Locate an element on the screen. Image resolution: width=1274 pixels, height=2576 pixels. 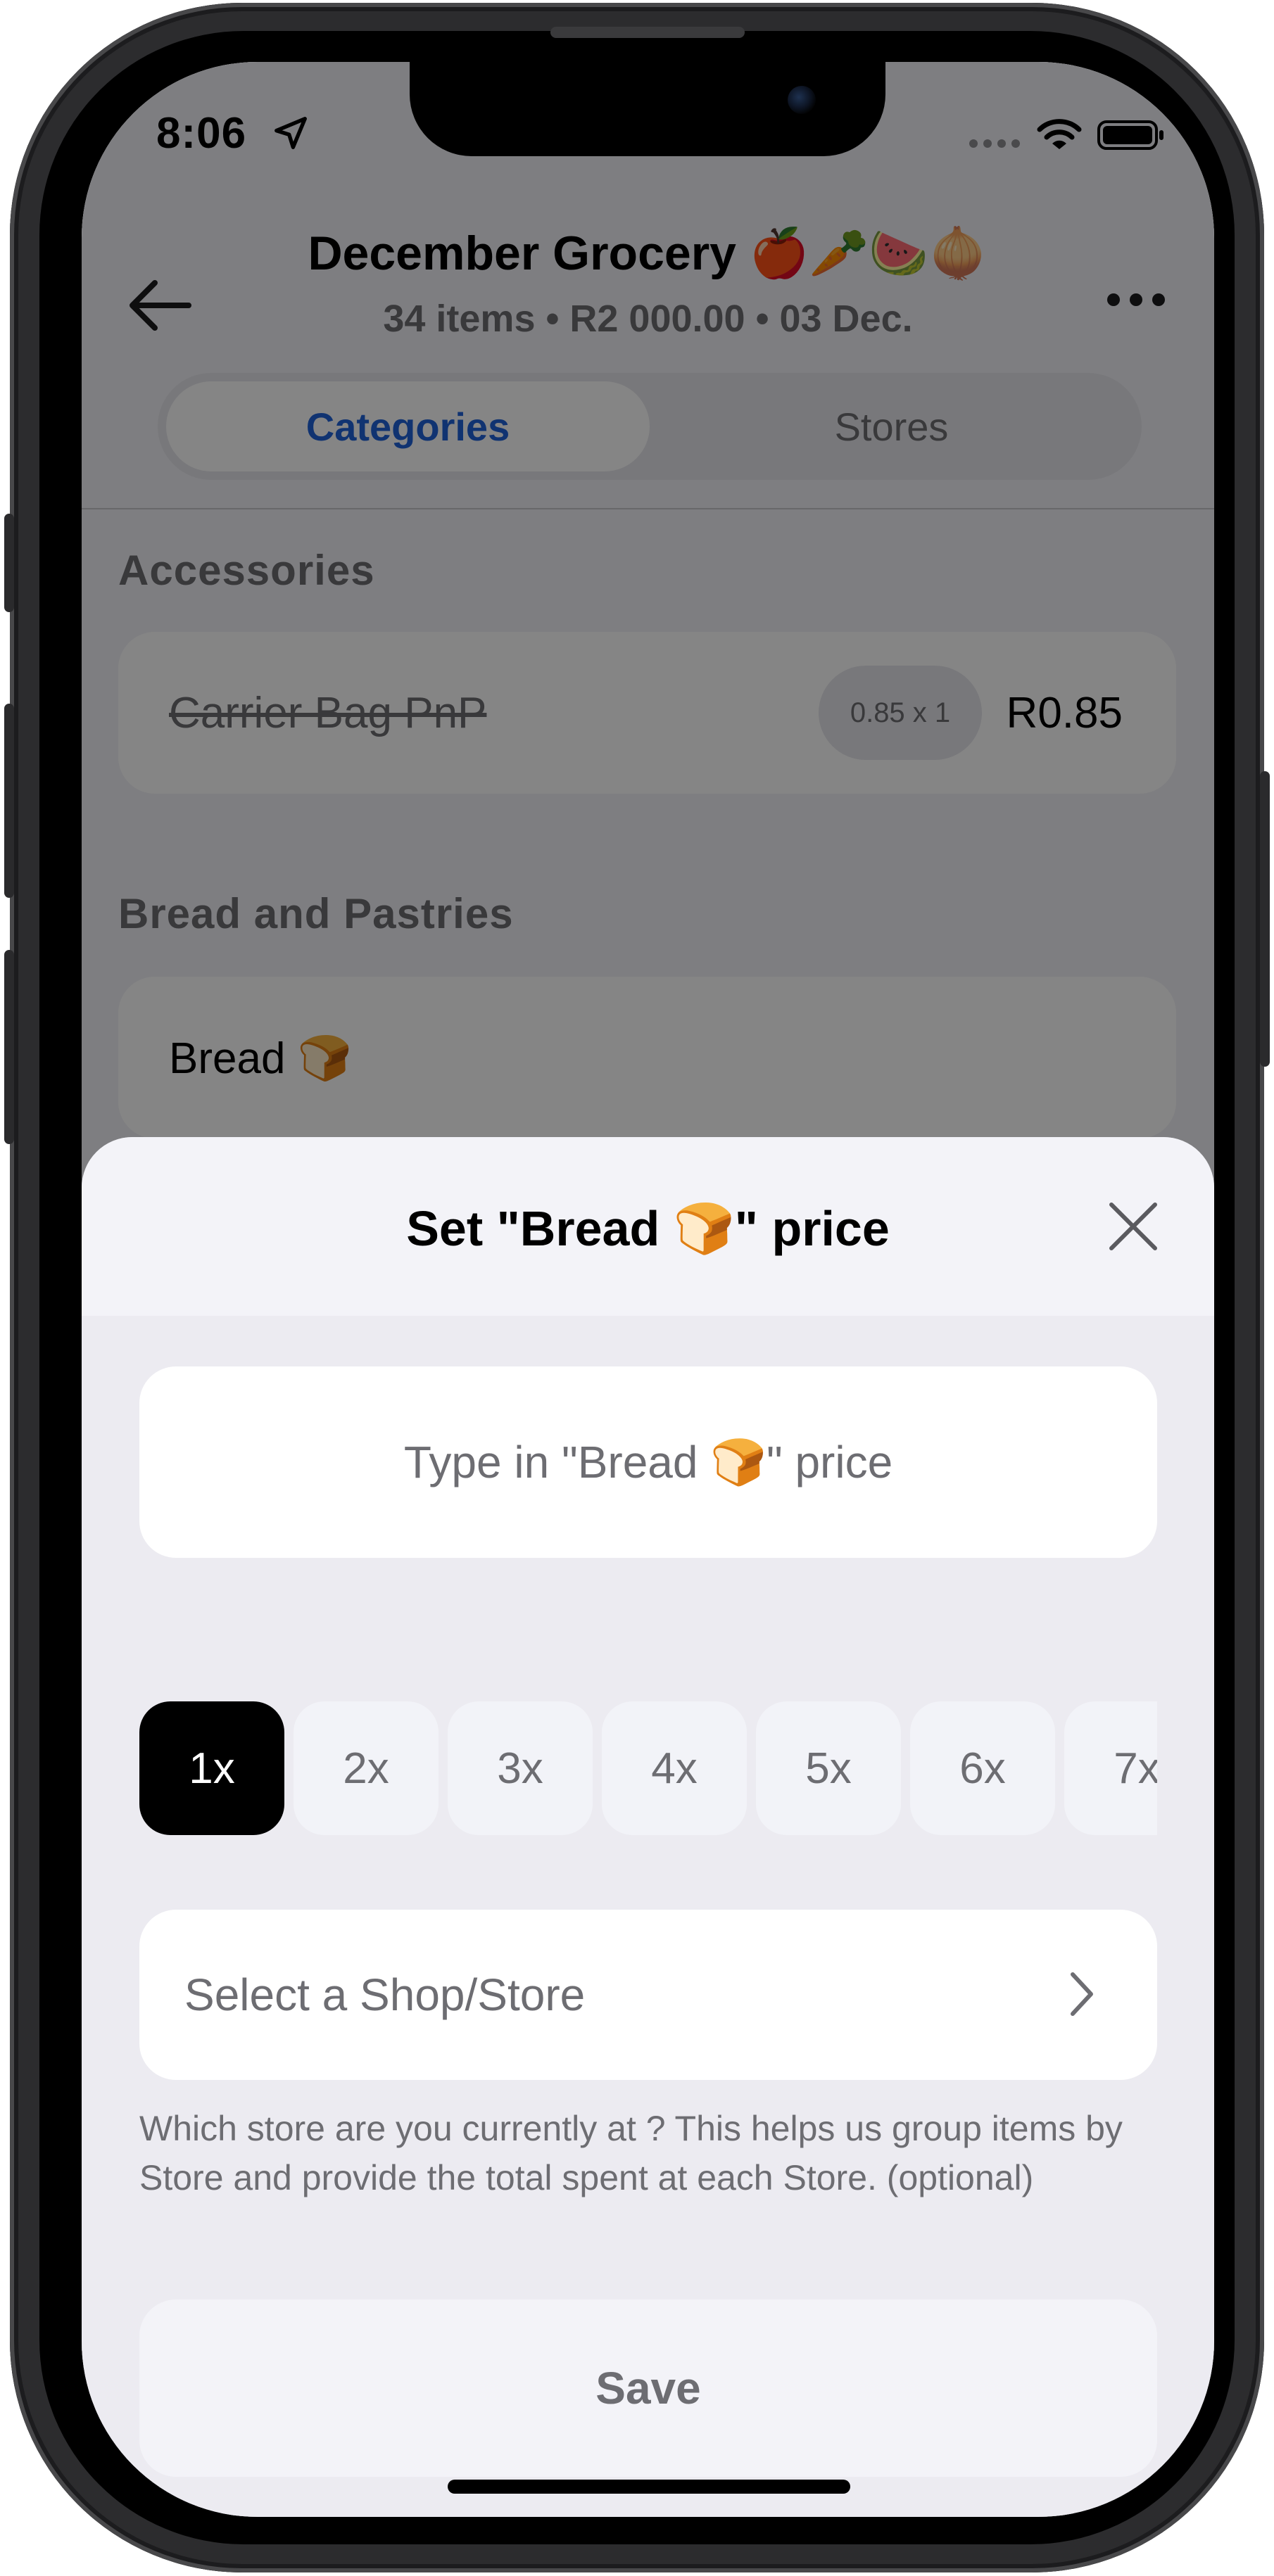
multiplier-4x: 4x is located at coordinates (675, 1768).